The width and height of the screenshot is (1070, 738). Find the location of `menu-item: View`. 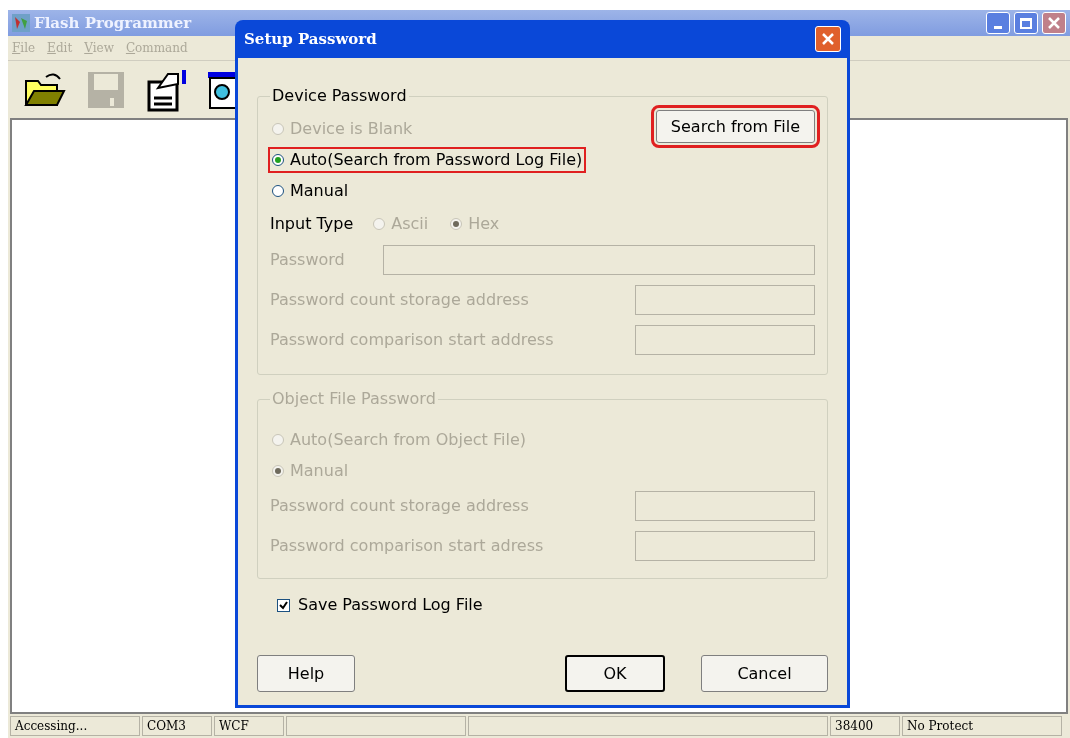

menu-item: View is located at coordinates (99, 48).